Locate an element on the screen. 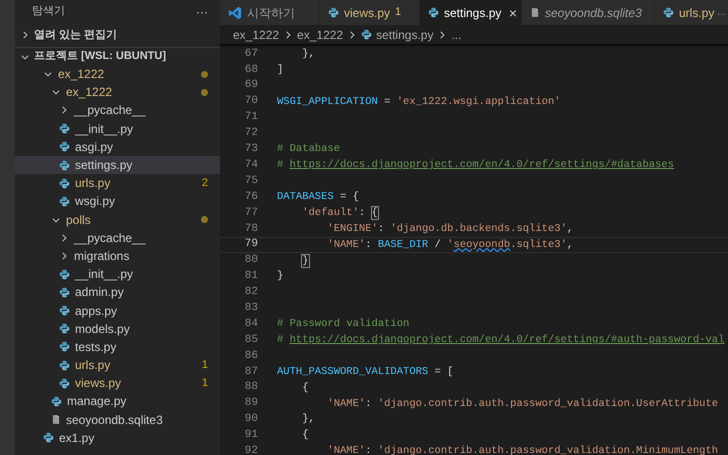 Image resolution: width=728 pixels, height=455 pixels. code-line: # https://docs.djangoproject.com/en/4.0/ref/settings/#auth-password-val is located at coordinates (500, 339).